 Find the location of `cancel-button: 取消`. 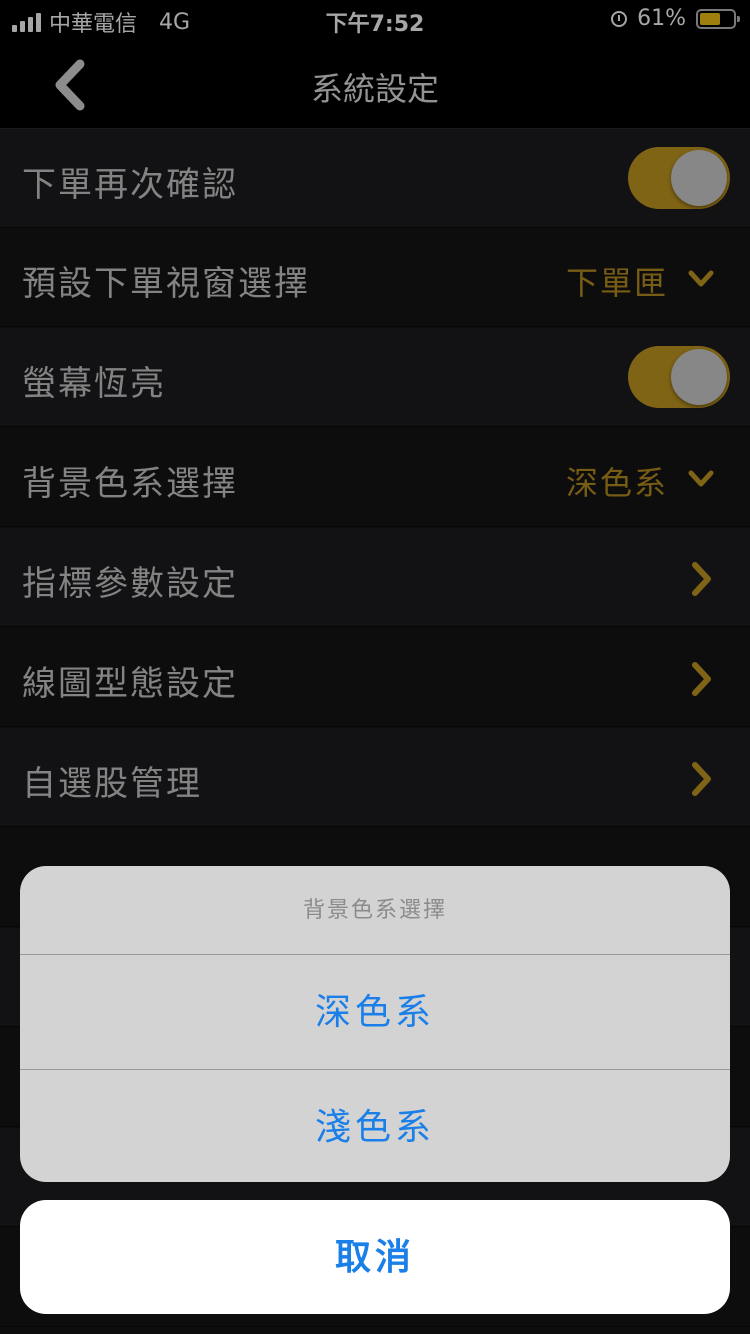

cancel-button: 取消 is located at coordinates (375, 1257).